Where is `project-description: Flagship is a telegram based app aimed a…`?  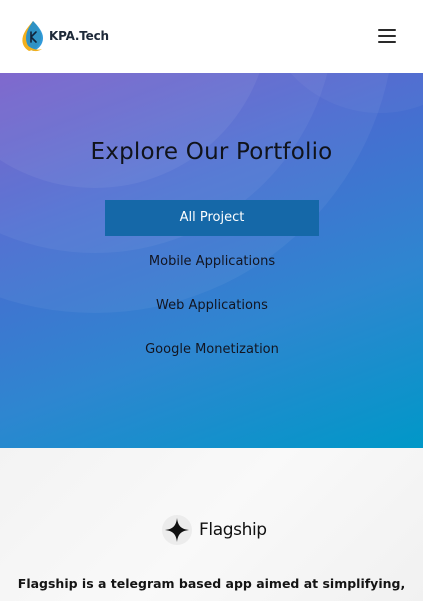
project-description: Flagship is a telegram based app aimed a… is located at coordinates (211, 583).